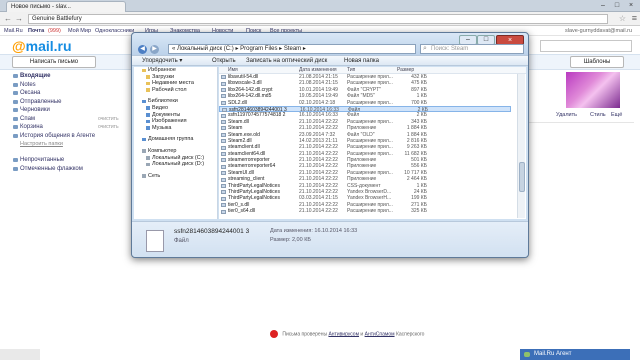  What do you see at coordinates (62, 85) in the screenshot?
I see `folder-notes: Notes` at bounding box center [62, 85].